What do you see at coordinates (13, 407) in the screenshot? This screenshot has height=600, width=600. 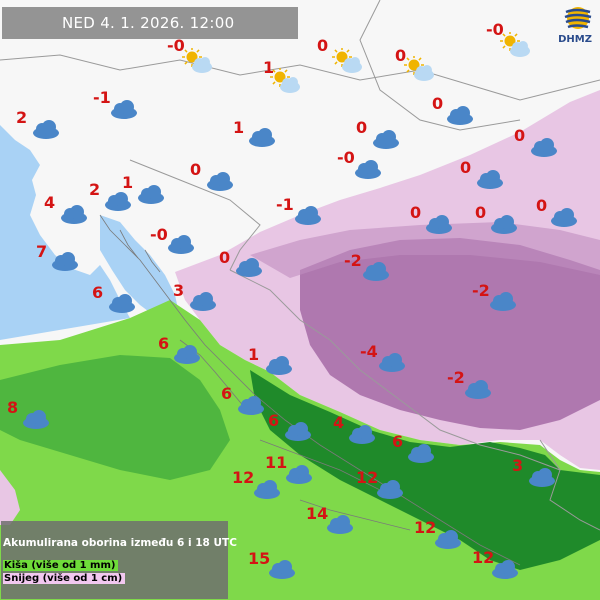 I see `station-temperature: 8` at bounding box center [13, 407].